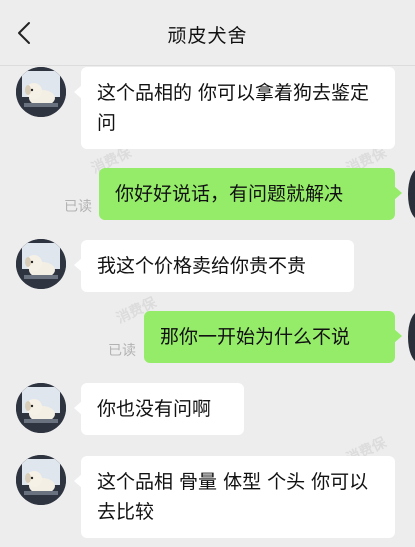 The image size is (415, 547). Describe the element at coordinates (273, 337) in the screenshot. I see `message-bubble-outgoing: 那你一开始为什么不说` at that location.